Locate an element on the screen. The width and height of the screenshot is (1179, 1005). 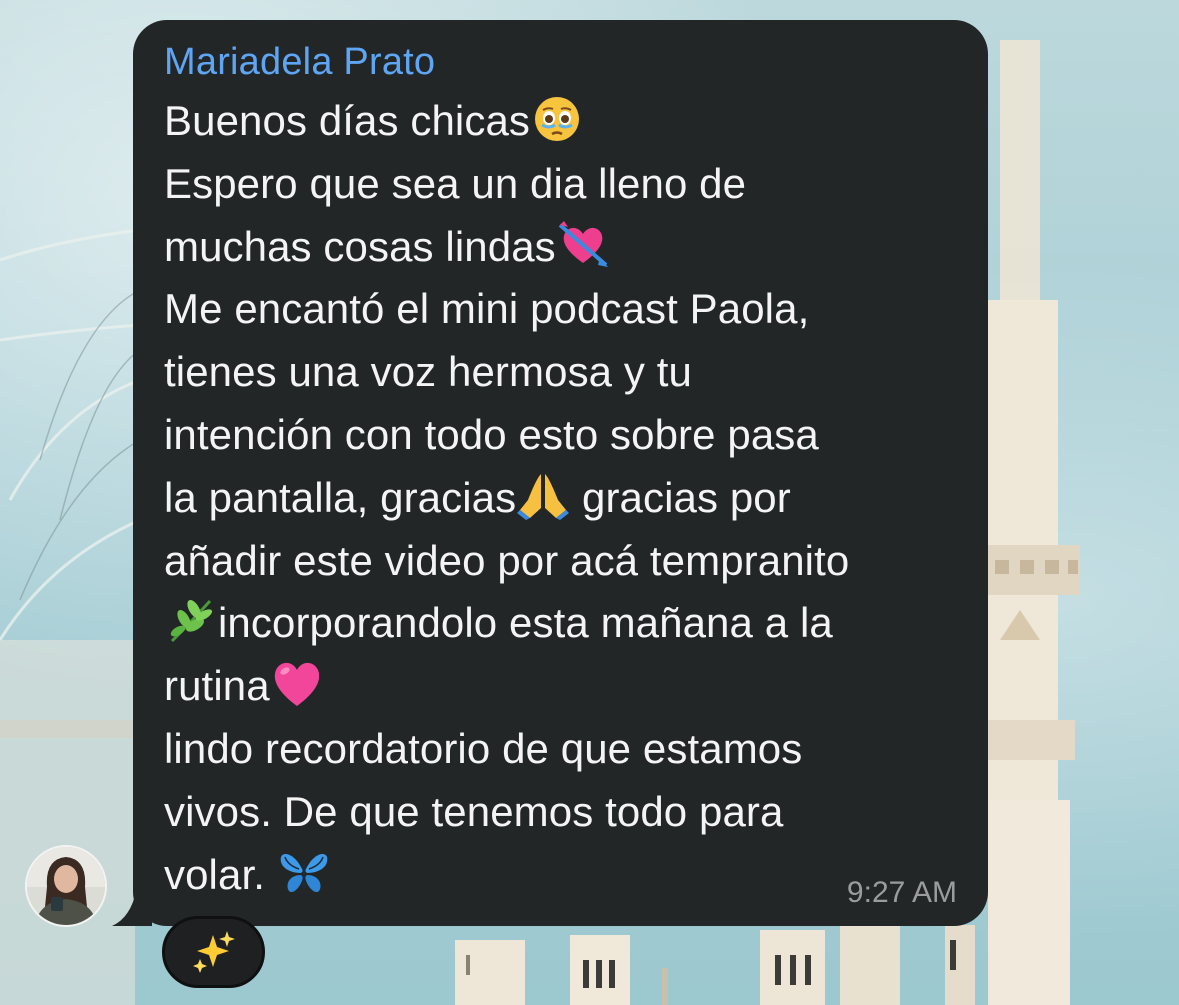
herb-emoji is located at coordinates (191, 620).